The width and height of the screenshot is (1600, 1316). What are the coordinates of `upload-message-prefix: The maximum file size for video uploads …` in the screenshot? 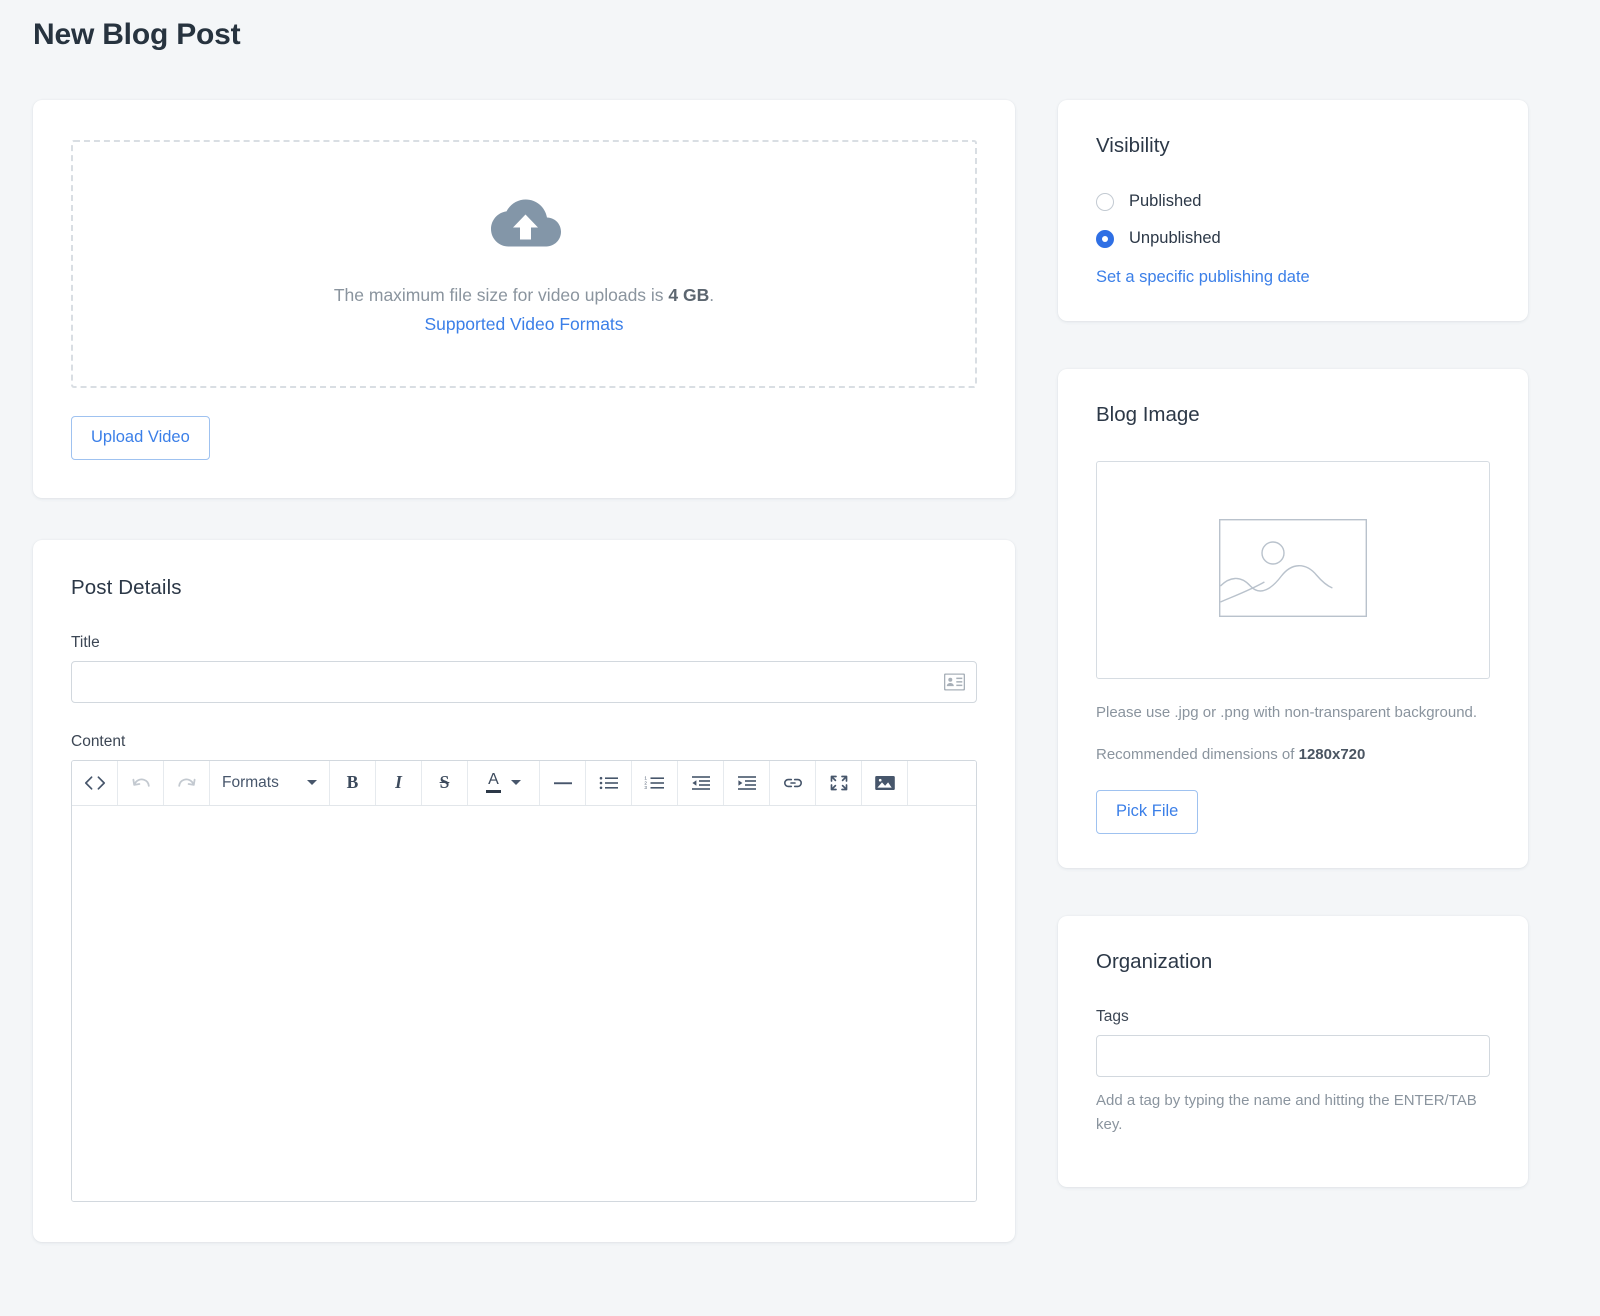 It's located at (501, 295).